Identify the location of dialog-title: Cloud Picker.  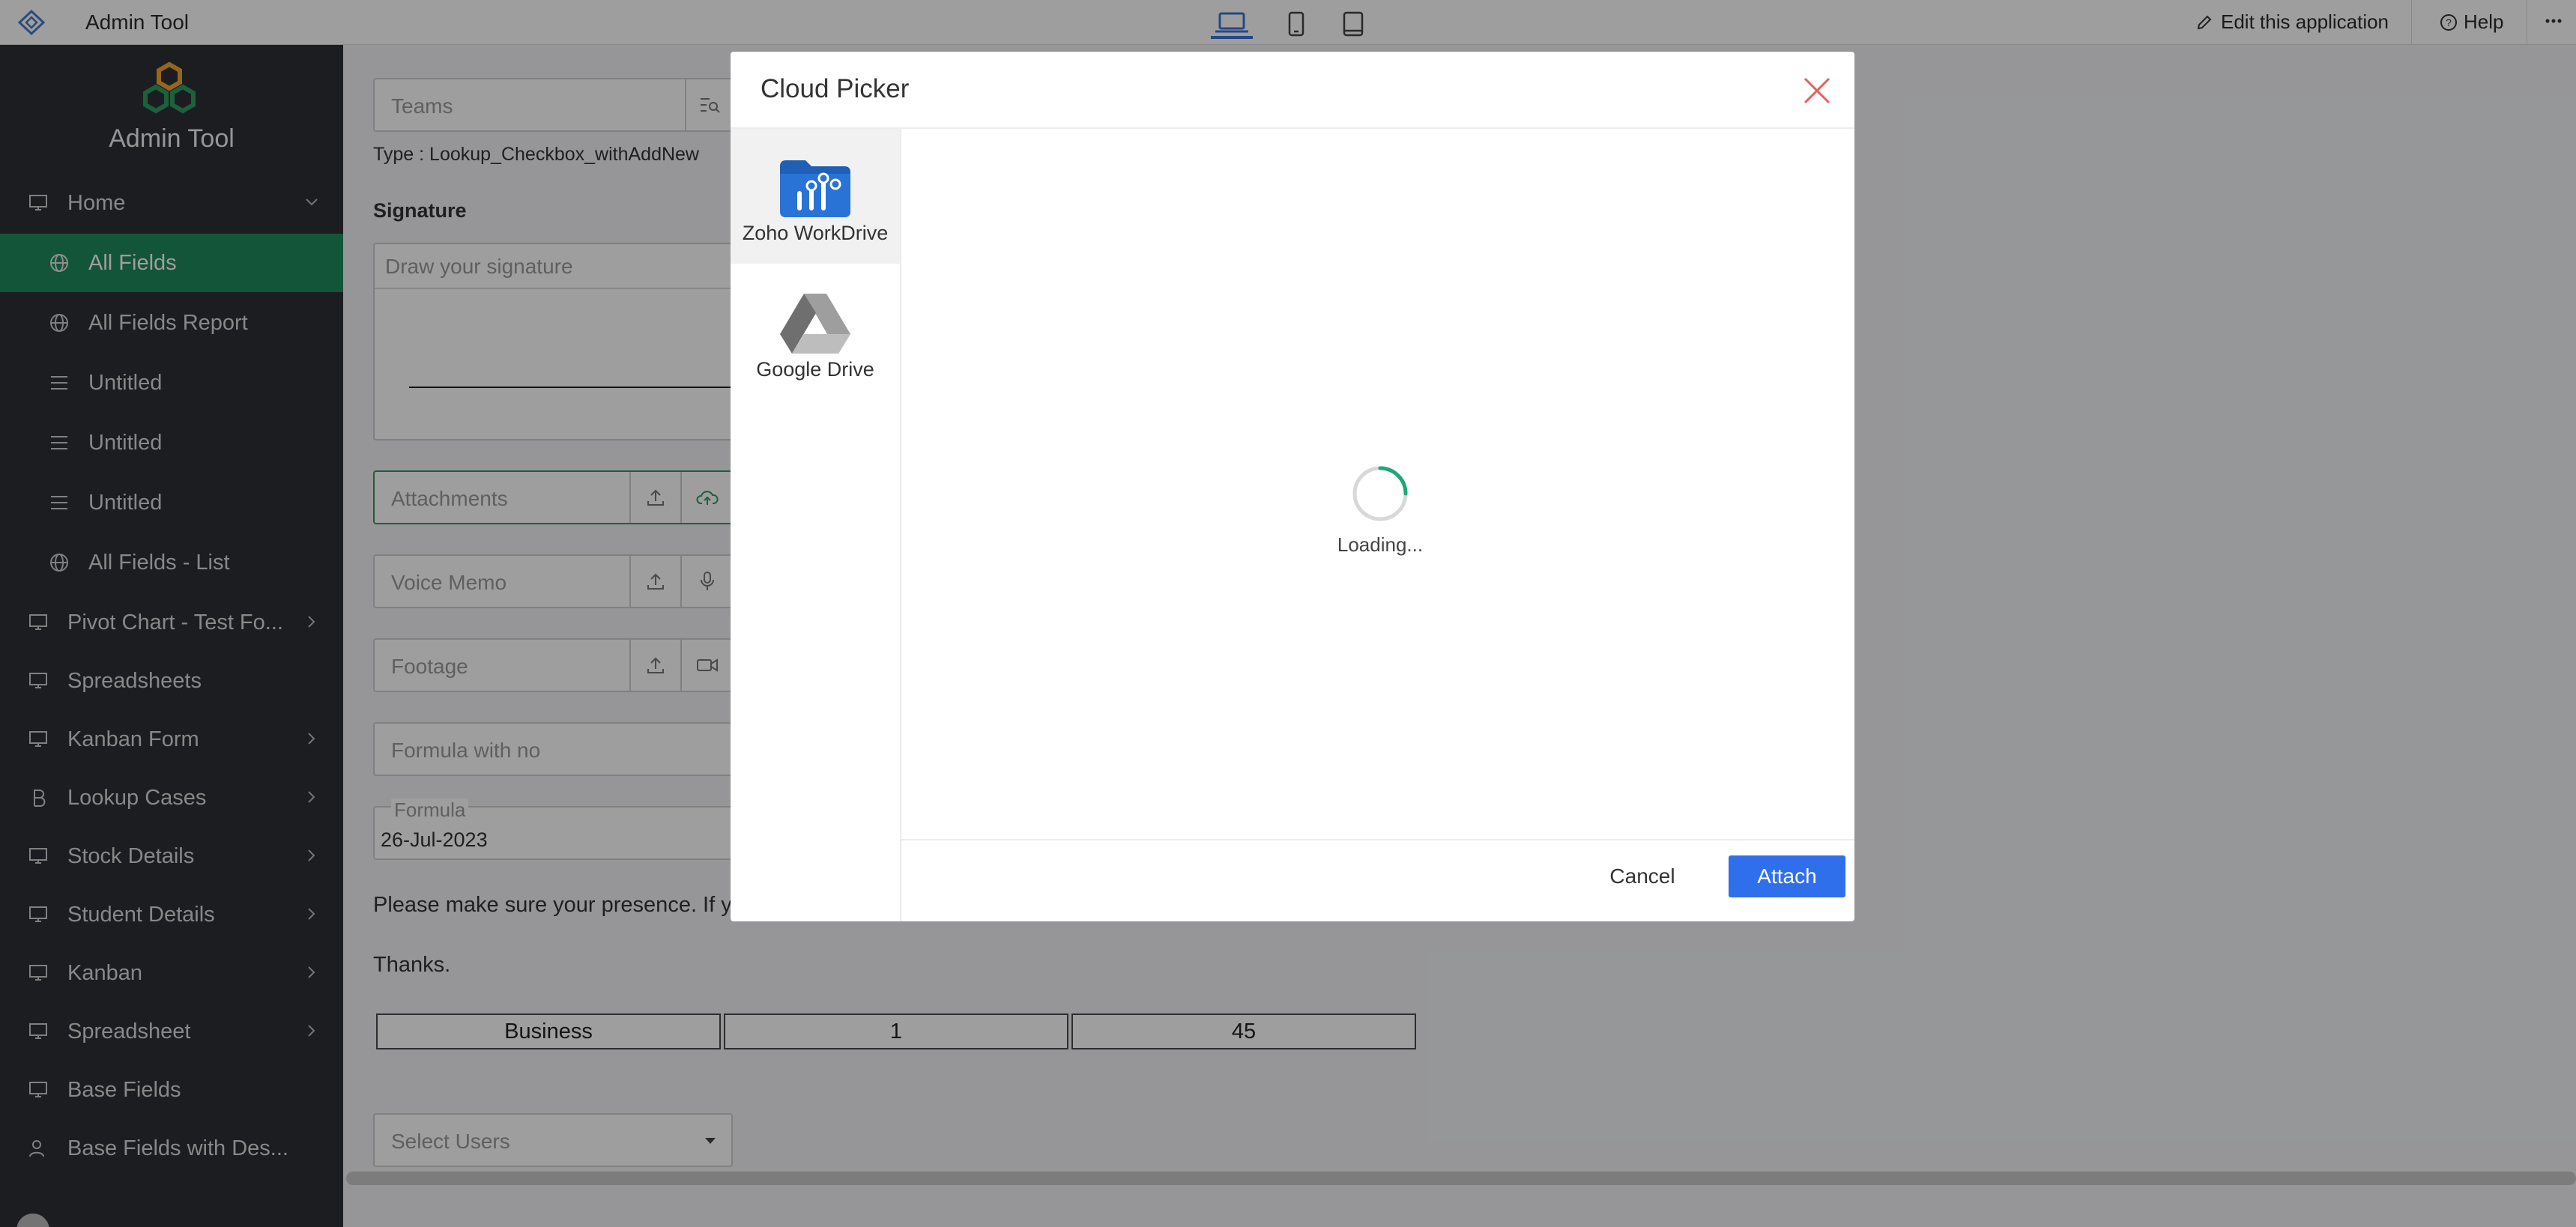
(835, 88).